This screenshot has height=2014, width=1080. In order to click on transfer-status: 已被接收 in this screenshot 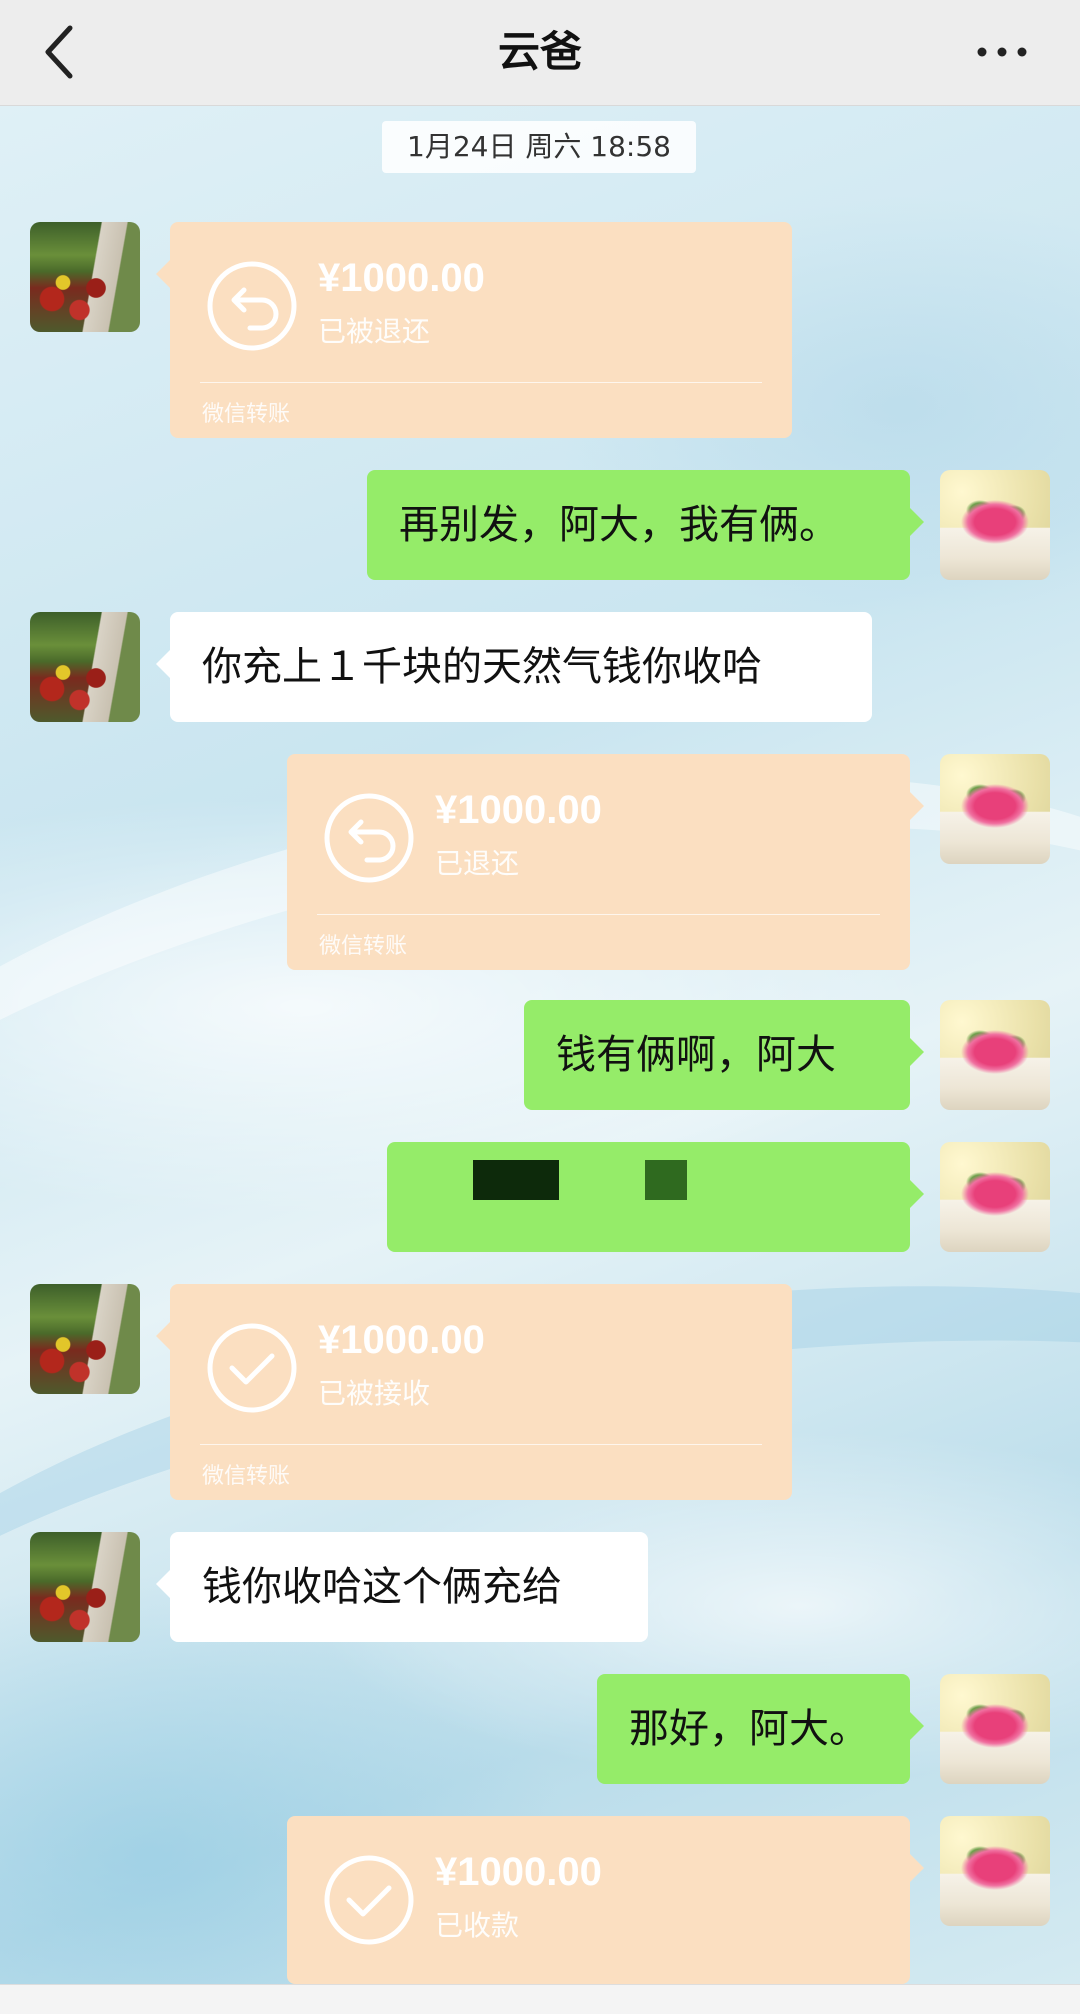, I will do `click(374, 1393)`.